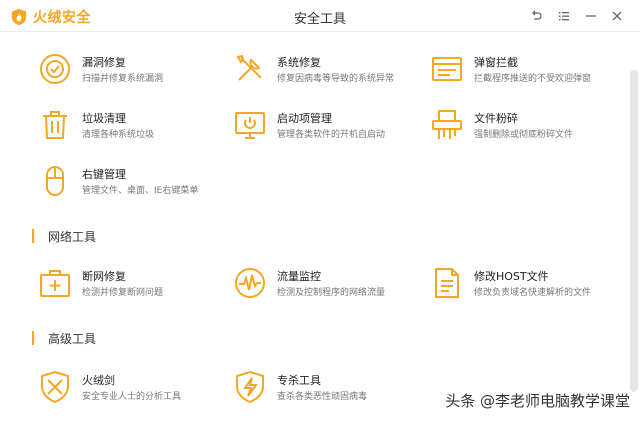 Image resolution: width=640 pixels, height=421 pixels. I want to click on tool-name: 右键管理, so click(104, 174).